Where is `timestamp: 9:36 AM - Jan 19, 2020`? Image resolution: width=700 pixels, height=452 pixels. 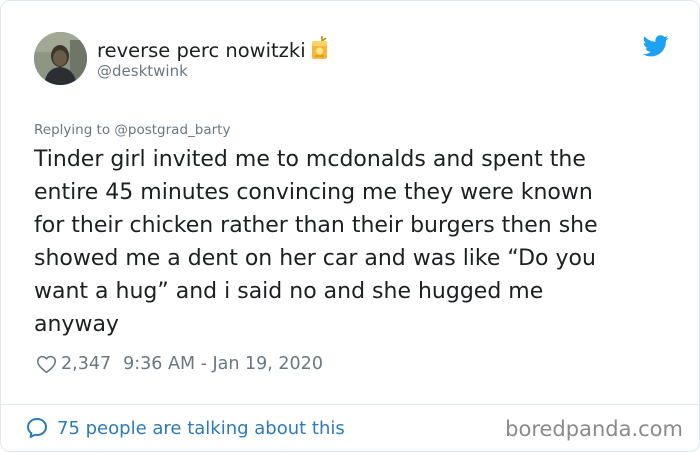 timestamp: 9:36 AM - Jan 19, 2020 is located at coordinates (223, 364).